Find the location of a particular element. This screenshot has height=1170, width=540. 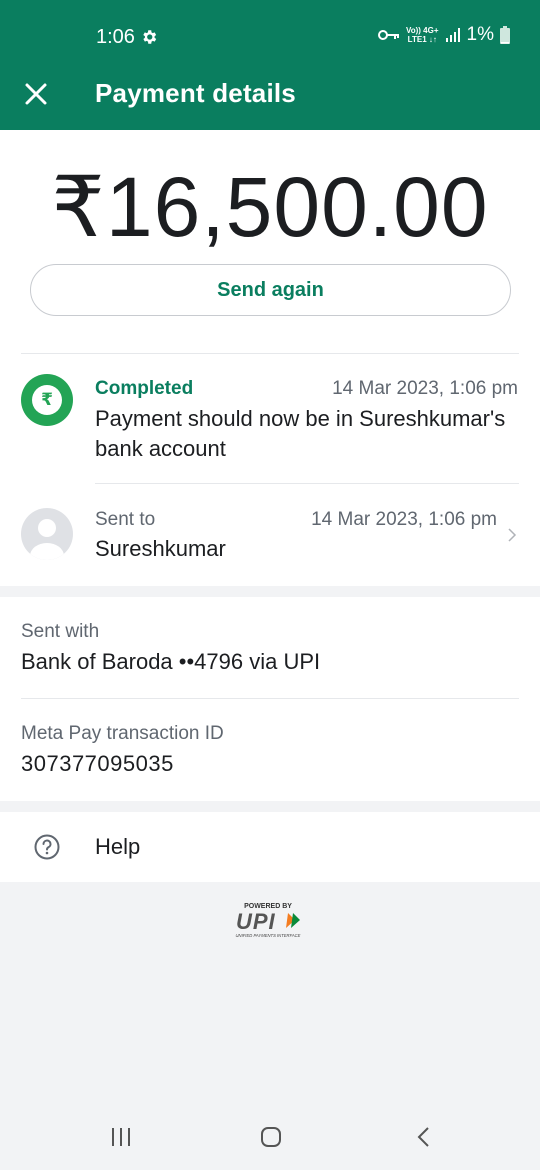

sent-to-label: Sent to is located at coordinates (125, 519).